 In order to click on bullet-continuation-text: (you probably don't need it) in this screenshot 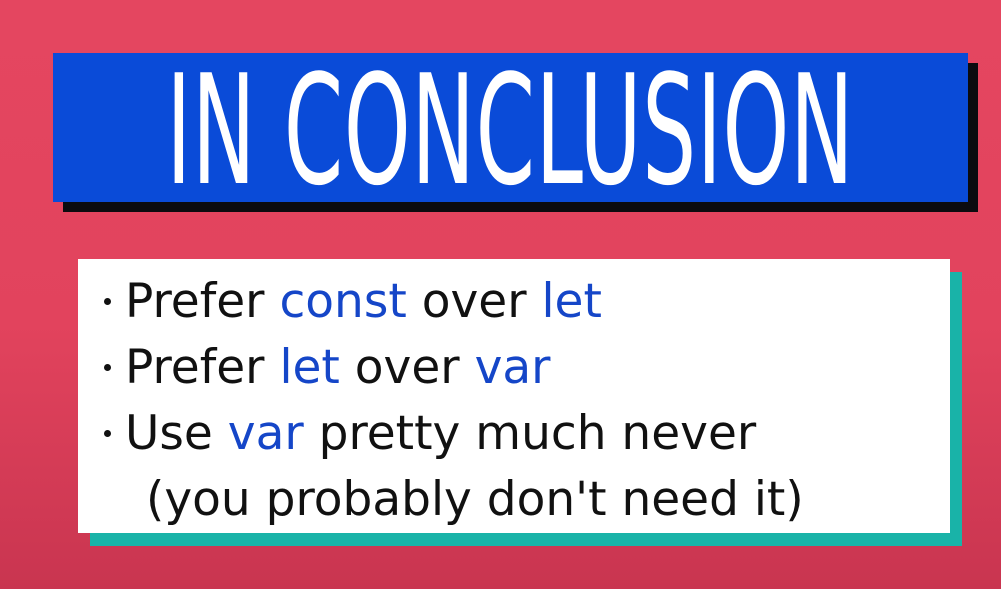, I will do `click(475, 499)`.